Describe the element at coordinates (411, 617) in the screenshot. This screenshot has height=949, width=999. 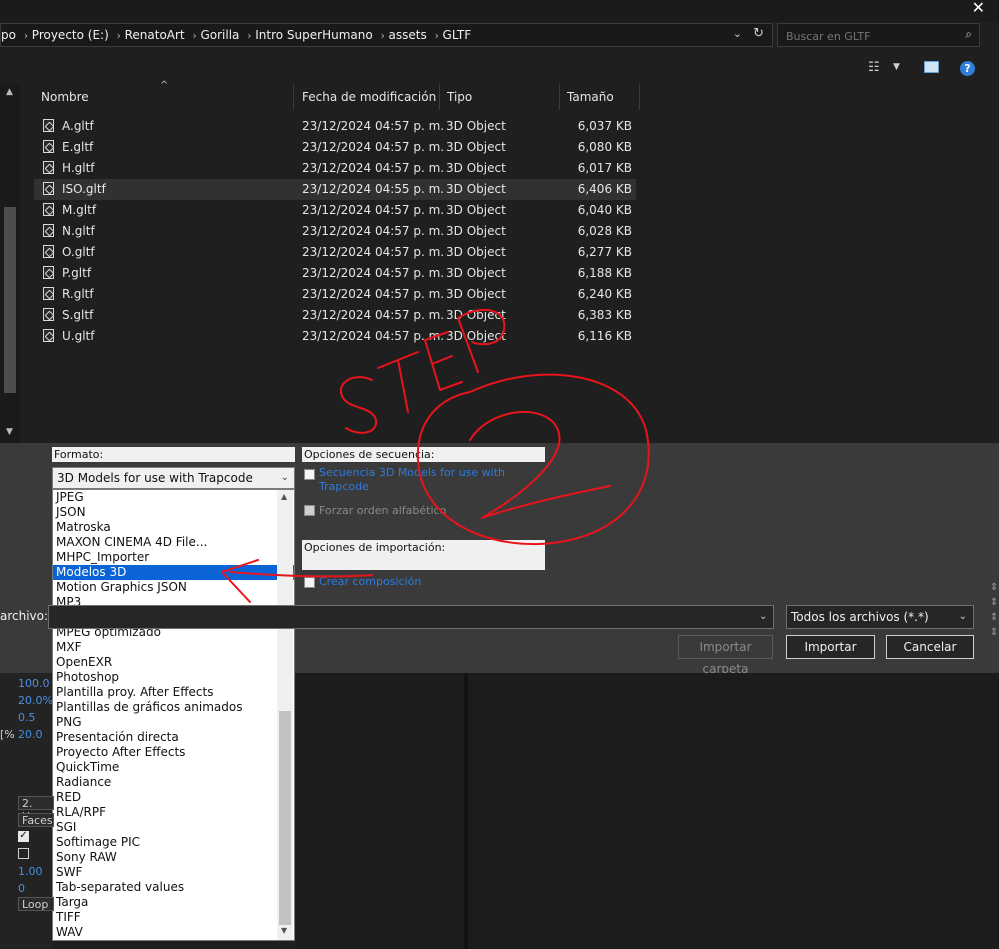
I see `filename-input` at that location.